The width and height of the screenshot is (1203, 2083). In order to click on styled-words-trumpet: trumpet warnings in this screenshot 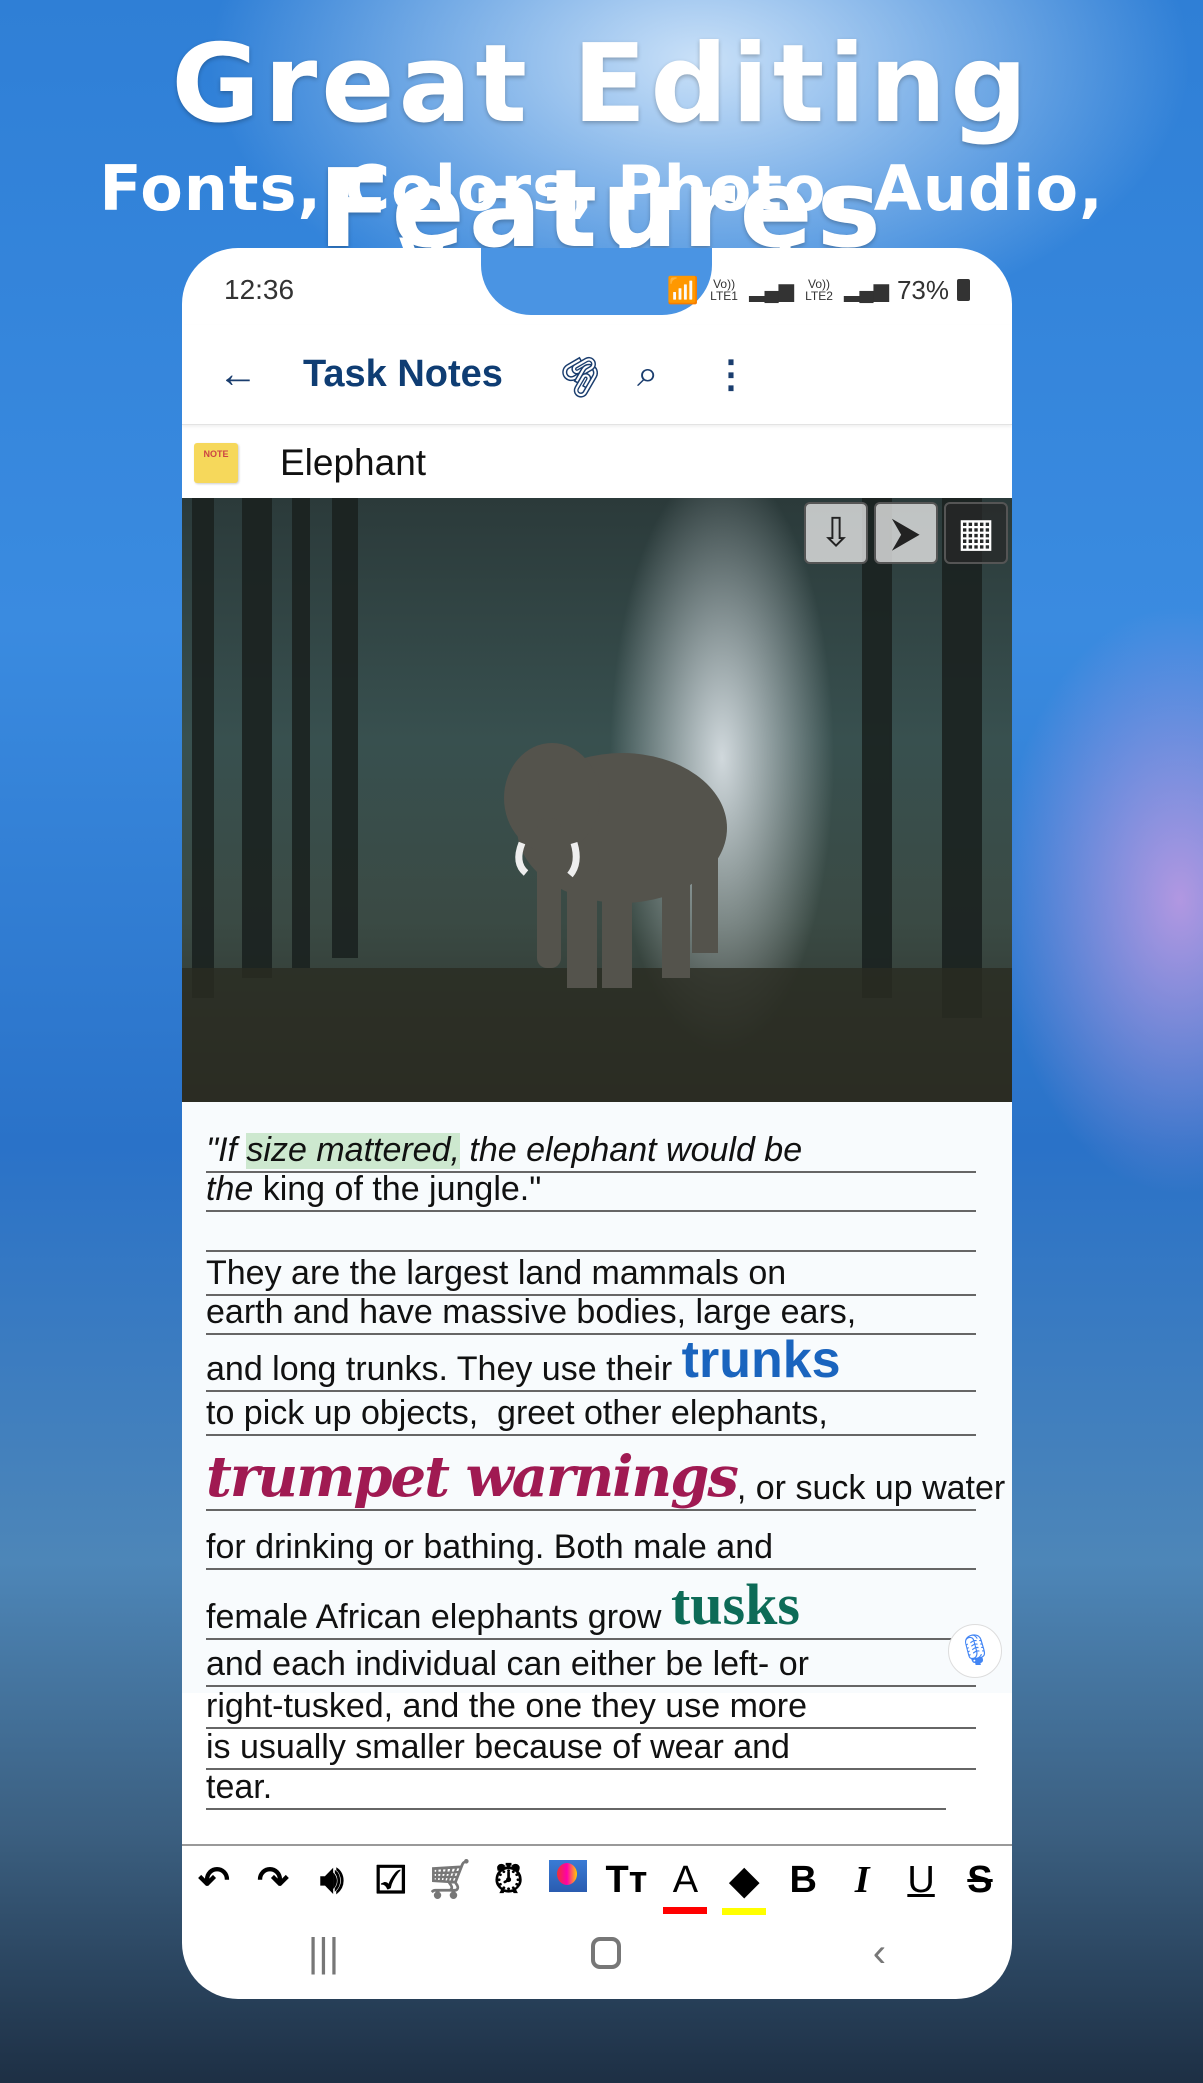, I will do `click(472, 1477)`.